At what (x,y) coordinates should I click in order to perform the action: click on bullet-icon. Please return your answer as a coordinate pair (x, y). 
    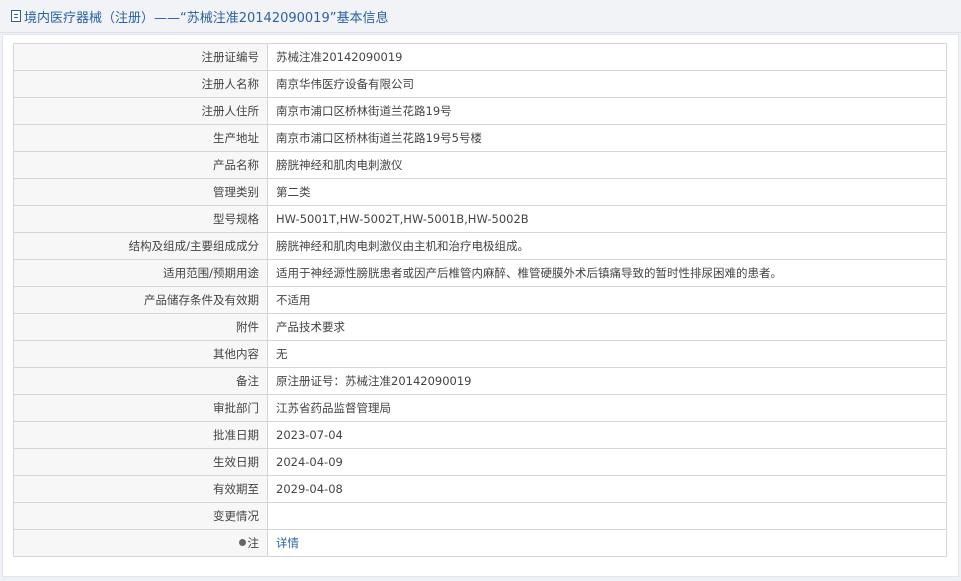
    Looking at the image, I should click on (242, 542).